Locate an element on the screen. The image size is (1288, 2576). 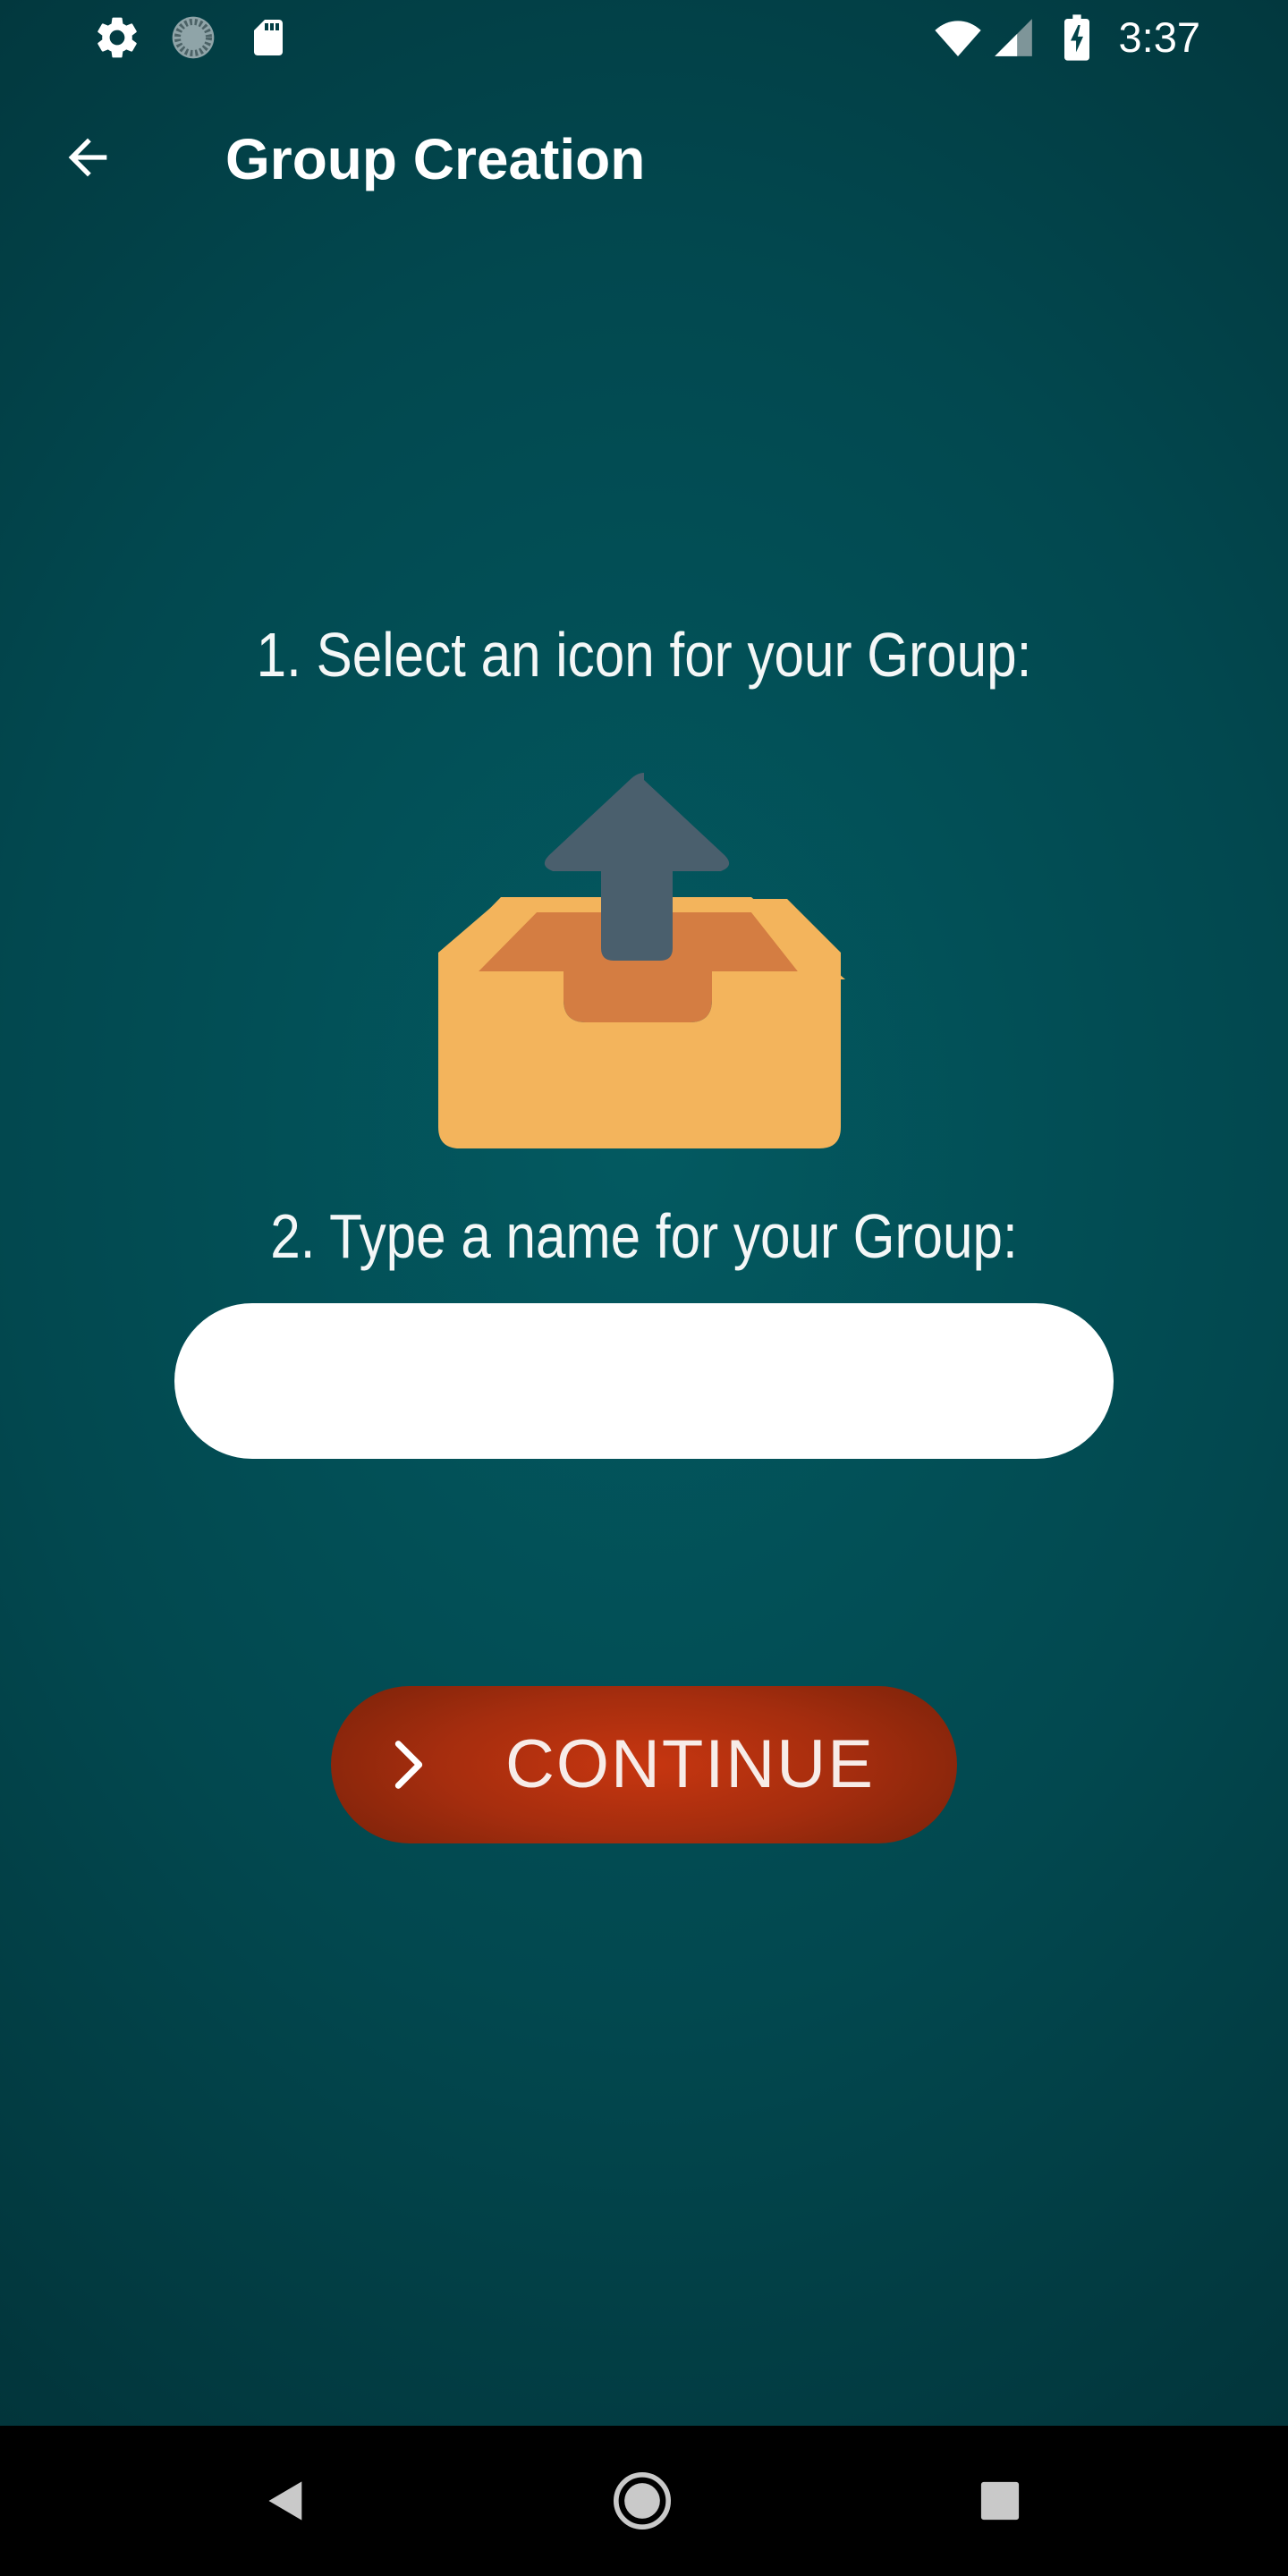
back-triangle-icon is located at coordinates (285, 2501).